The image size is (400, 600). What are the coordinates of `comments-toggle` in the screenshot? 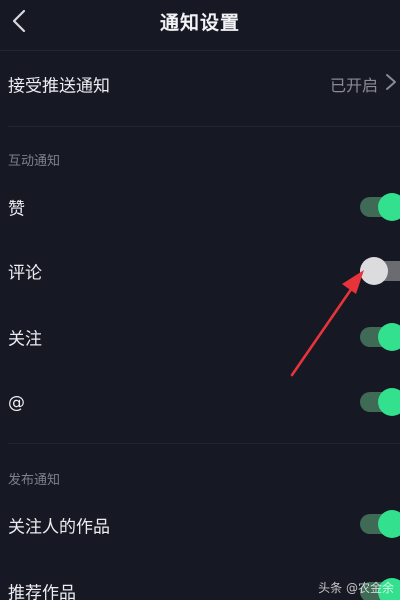 It's located at (380, 271).